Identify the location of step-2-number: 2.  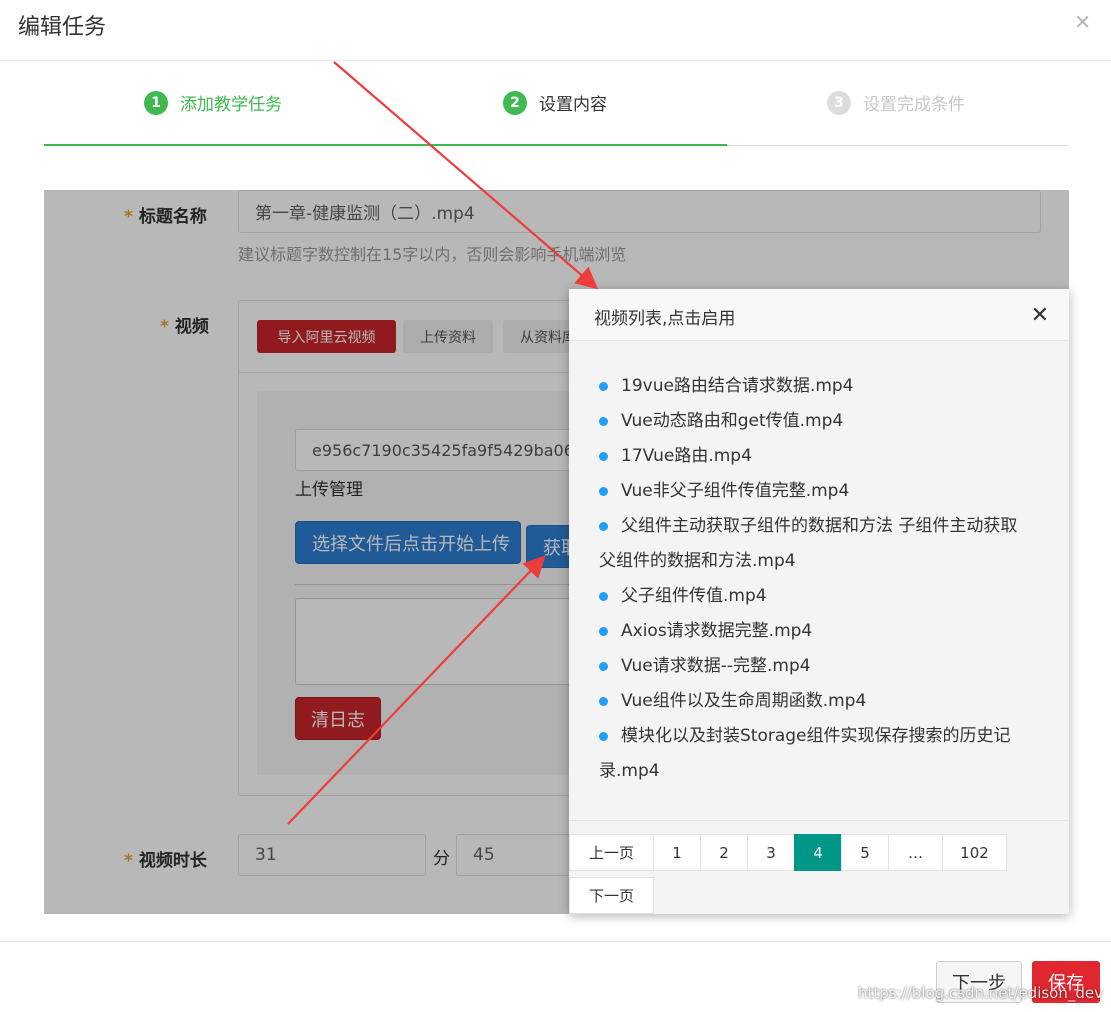
(515, 102).